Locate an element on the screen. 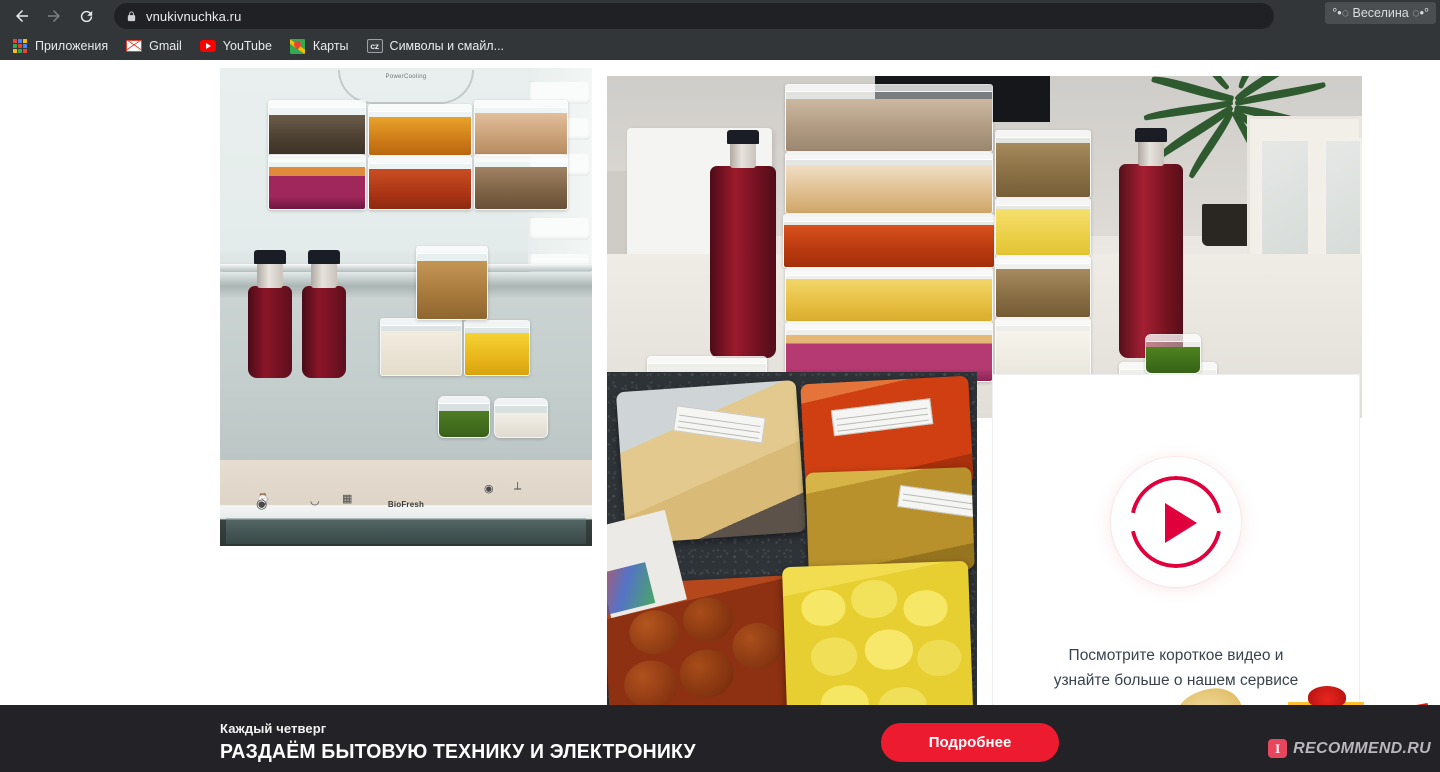 This screenshot has height=772, width=1440. bookmark-youtube: YouTube is located at coordinates (239, 46).